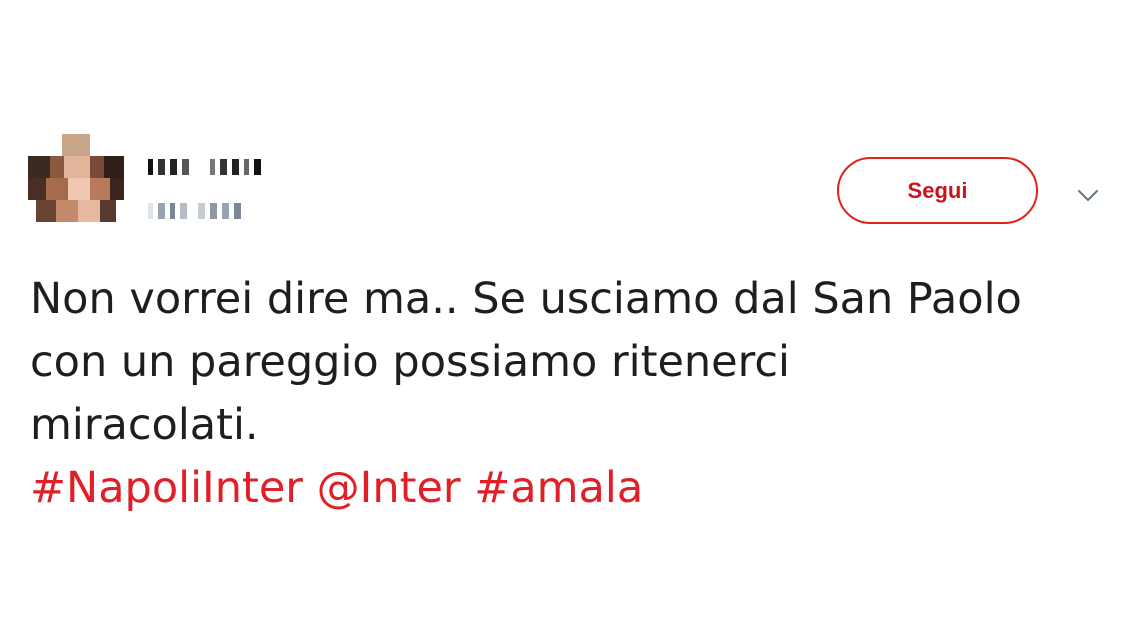 The width and height of the screenshot is (1146, 636). Describe the element at coordinates (558, 488) in the screenshot. I see `hashtag-link: #amala` at that location.